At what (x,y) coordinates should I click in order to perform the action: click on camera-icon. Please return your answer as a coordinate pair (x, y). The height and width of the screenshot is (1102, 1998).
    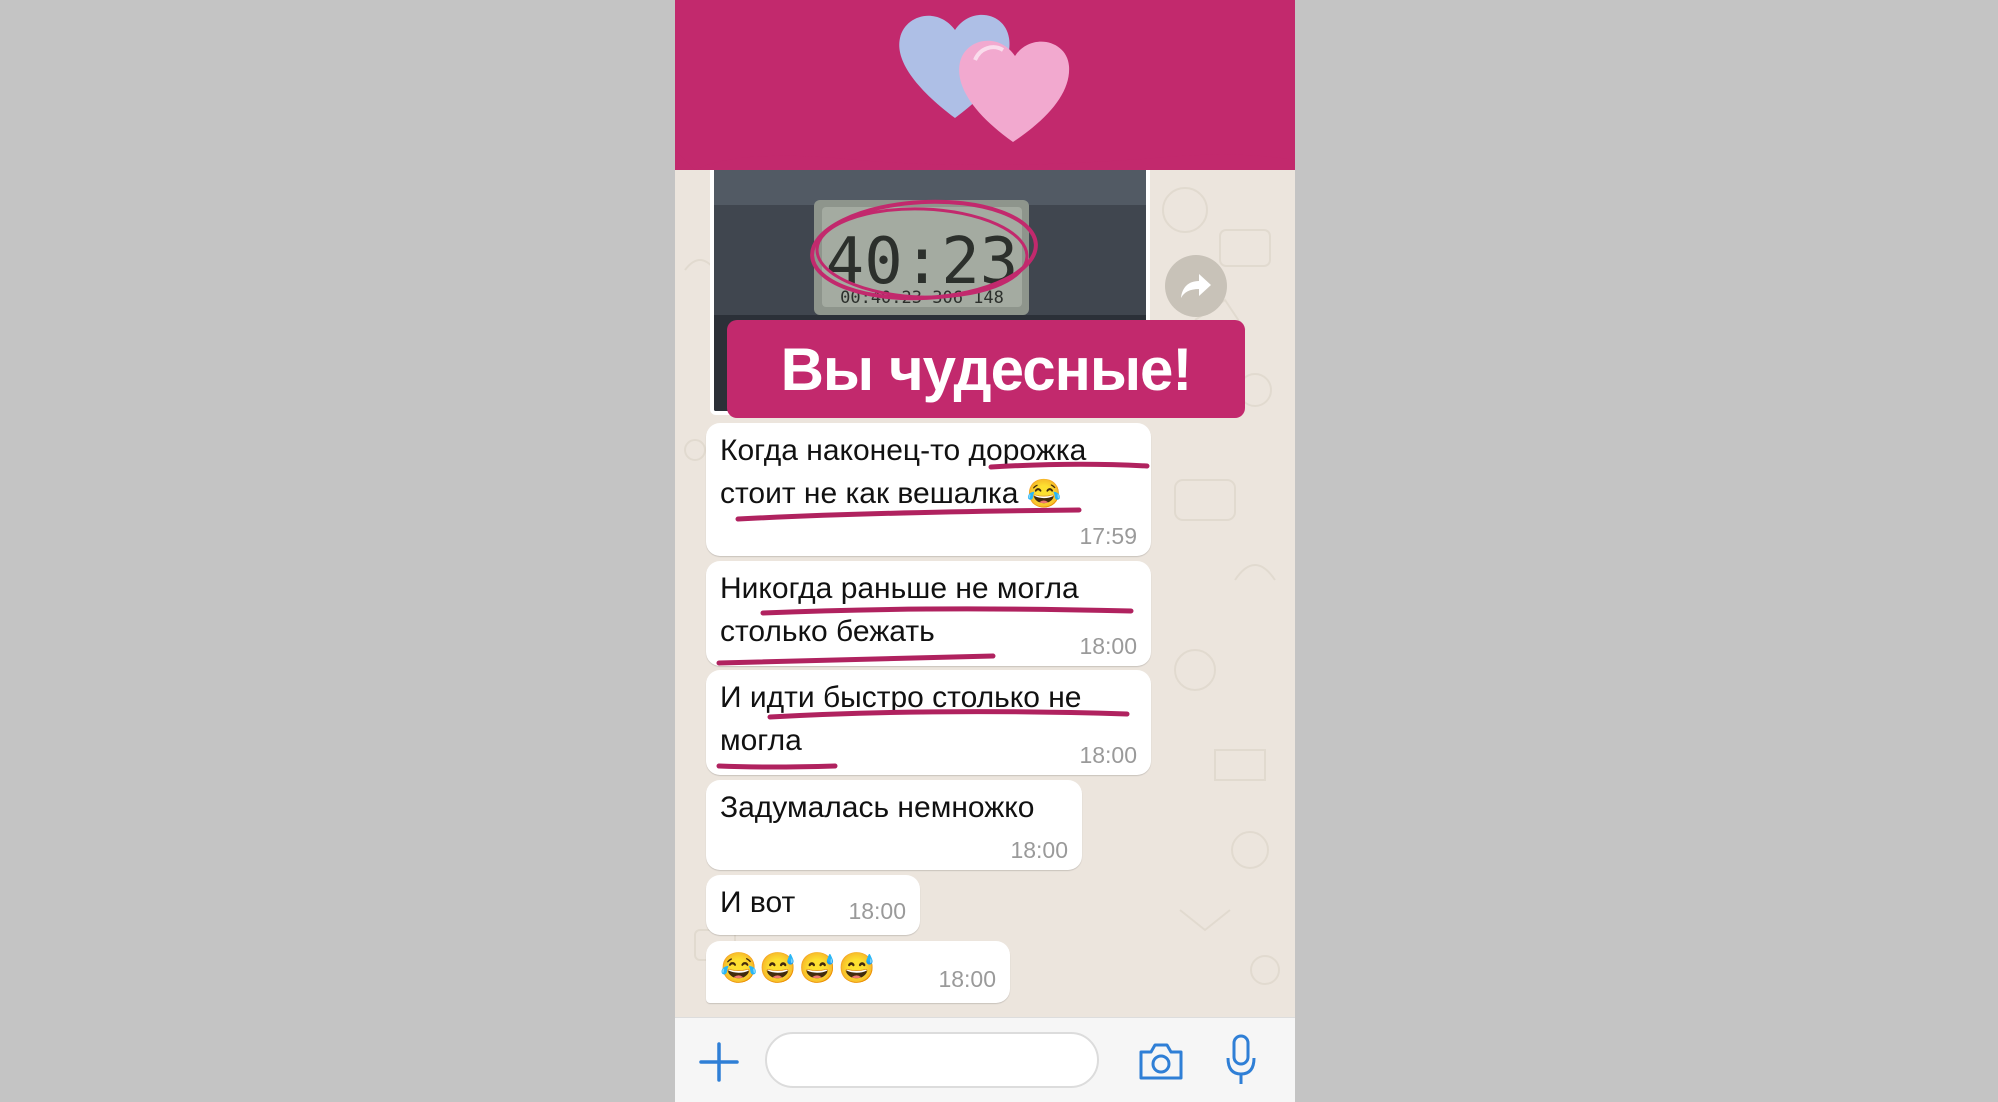
    Looking at the image, I should click on (1161, 1061).